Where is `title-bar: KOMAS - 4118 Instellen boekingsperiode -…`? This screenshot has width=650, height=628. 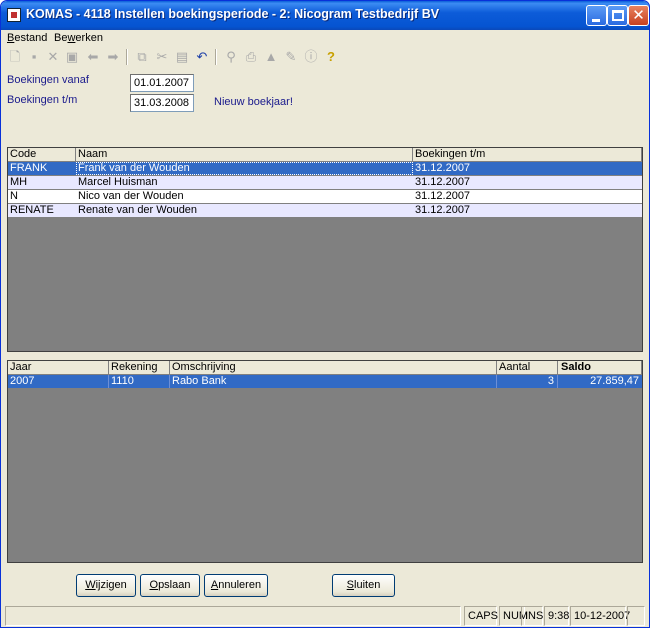
title-bar: KOMAS - 4118 Instellen boekingsperiode -… is located at coordinates (325, 15).